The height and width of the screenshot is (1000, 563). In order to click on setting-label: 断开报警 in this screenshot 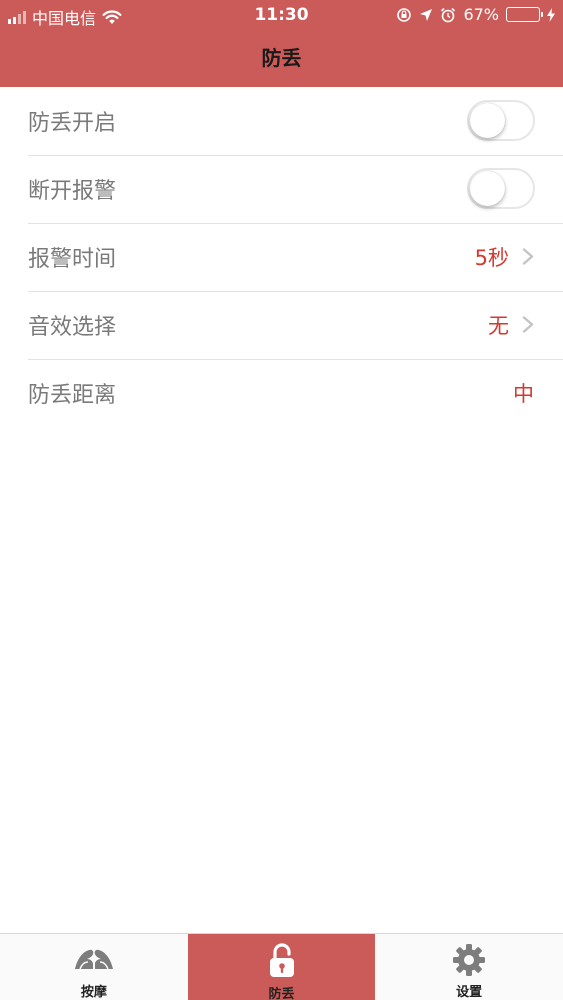, I will do `click(72, 191)`.